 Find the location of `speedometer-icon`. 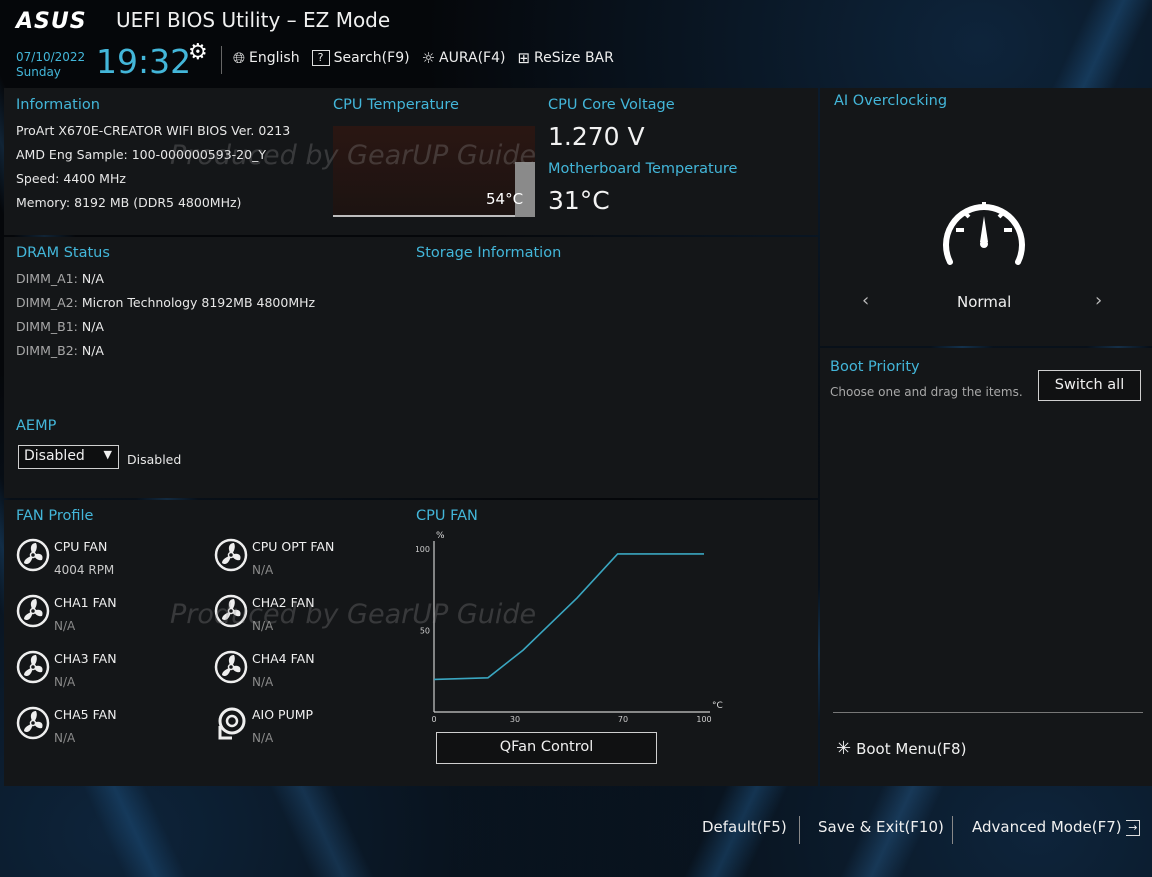

speedometer-icon is located at coordinates (984, 233).